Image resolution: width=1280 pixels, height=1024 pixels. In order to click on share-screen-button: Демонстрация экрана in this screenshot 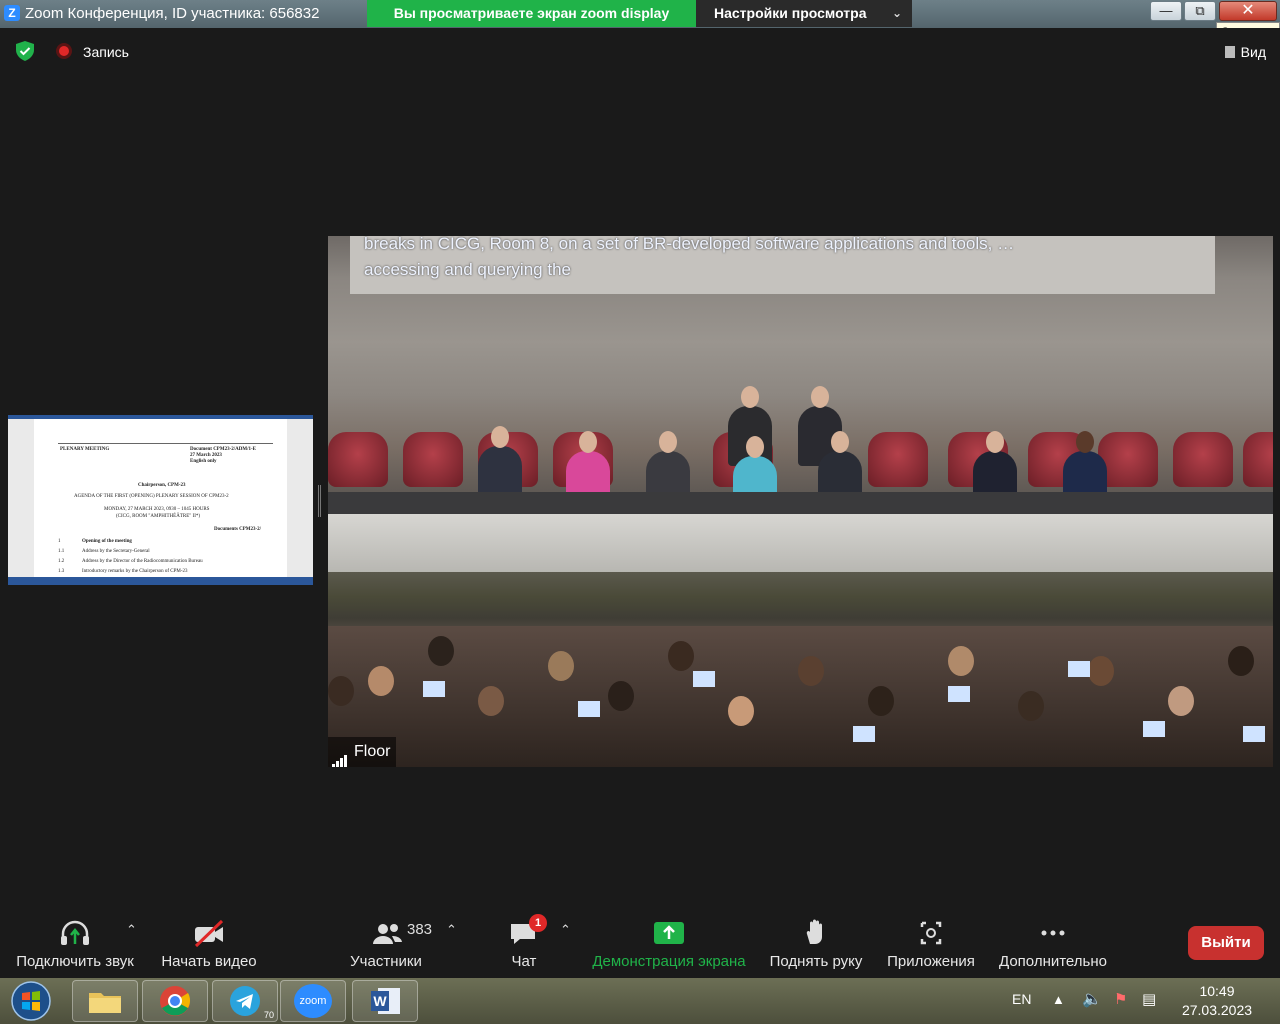, I will do `click(669, 943)`.